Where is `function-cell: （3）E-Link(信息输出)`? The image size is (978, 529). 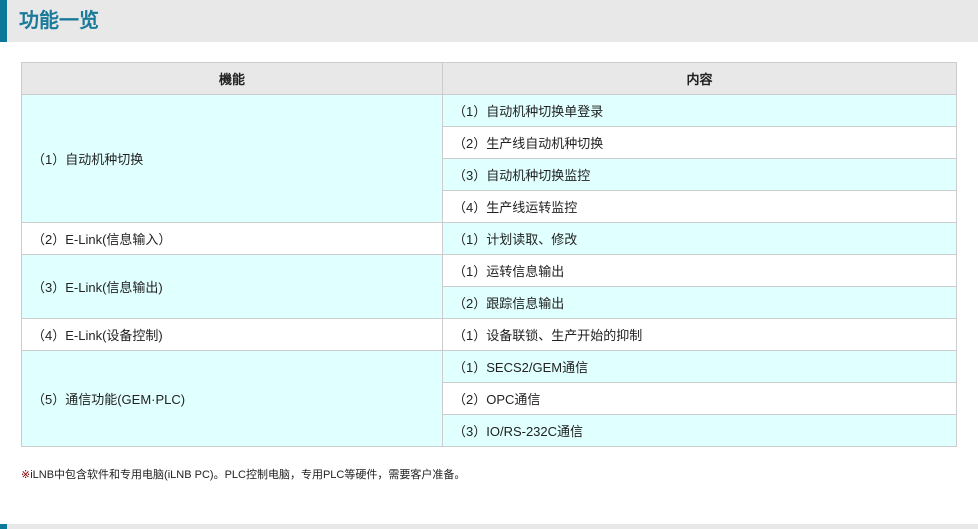
function-cell: （3）E-Link(信息输出) is located at coordinates (232, 286).